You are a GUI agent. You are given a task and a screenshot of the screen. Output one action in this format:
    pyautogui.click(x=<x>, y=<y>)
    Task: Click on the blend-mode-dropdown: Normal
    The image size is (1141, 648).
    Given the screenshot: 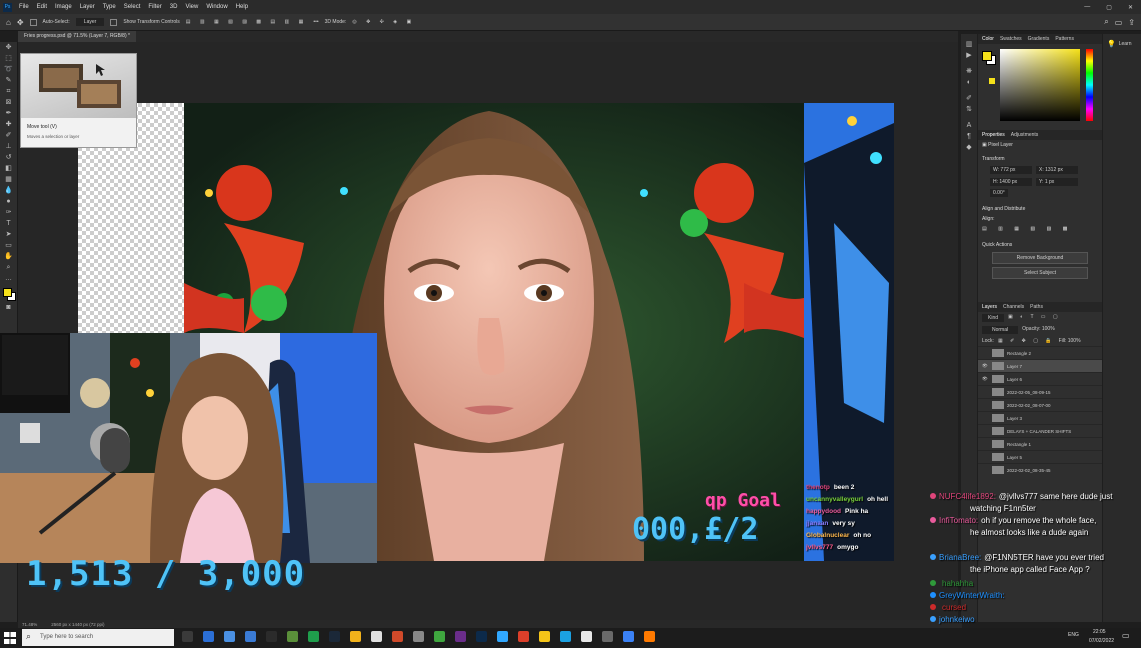 What is the action you would take?
    pyautogui.click(x=1000, y=330)
    